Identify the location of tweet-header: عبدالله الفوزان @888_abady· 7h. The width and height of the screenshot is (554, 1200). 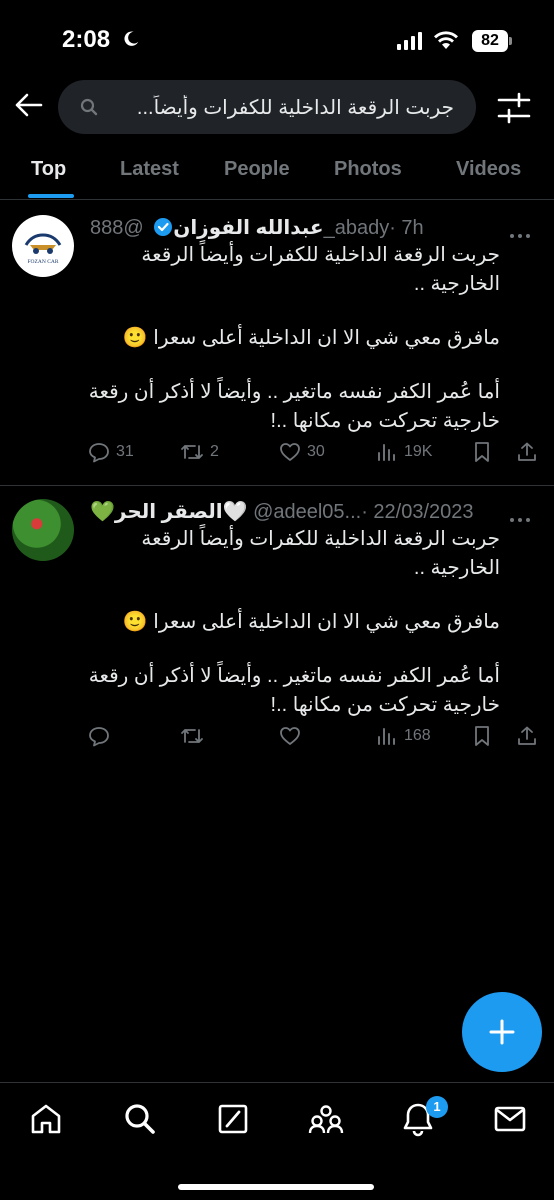
(294, 229).